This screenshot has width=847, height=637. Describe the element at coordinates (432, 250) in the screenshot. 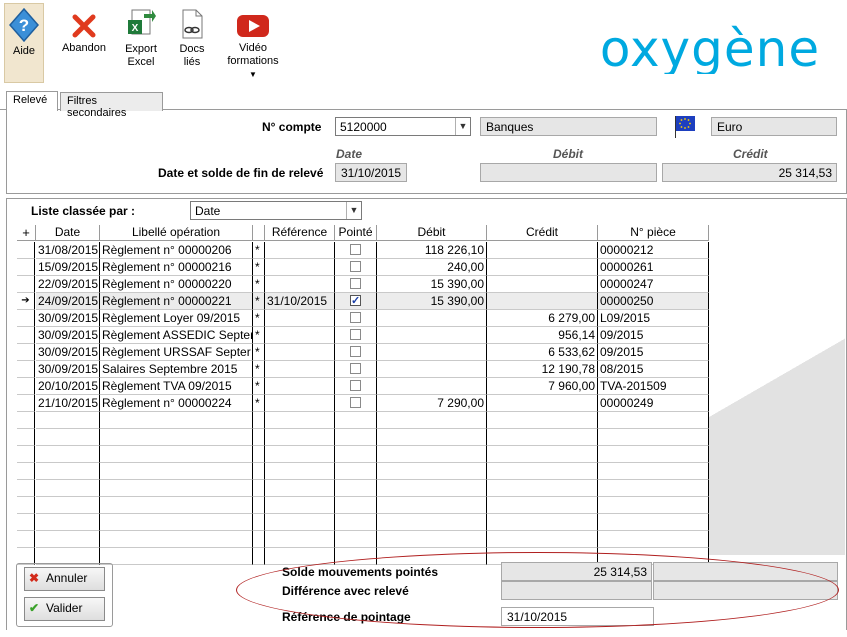

I see `cell-debit: 118 226,10` at that location.